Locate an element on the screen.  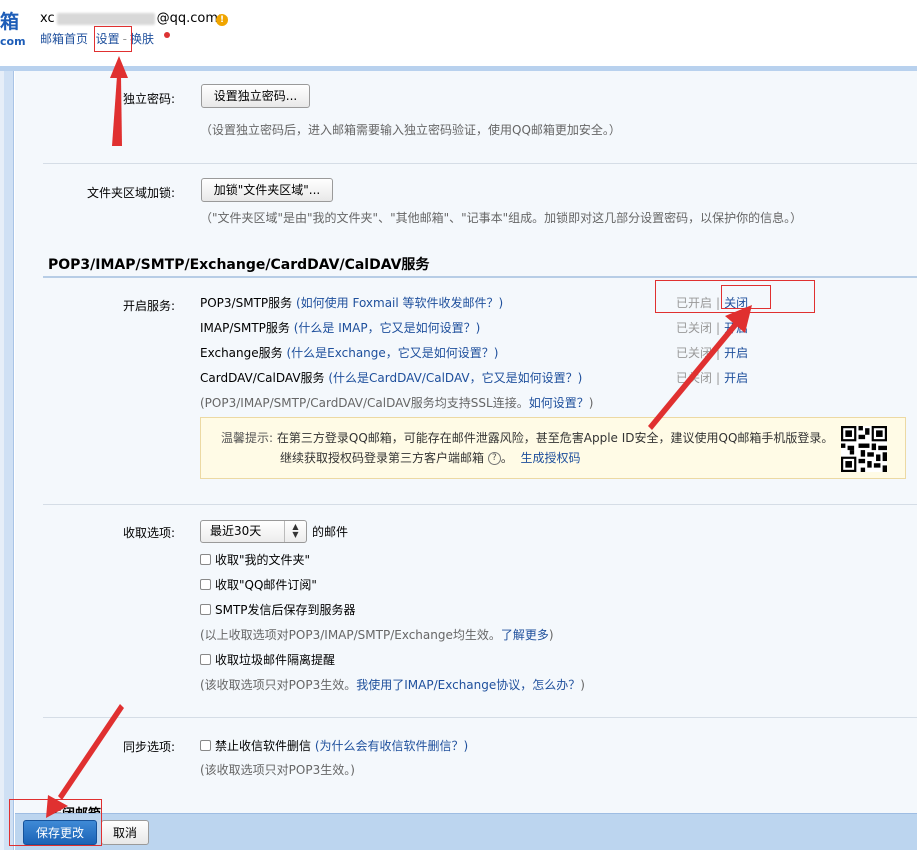
section-divider is located at coordinates (480, 277).